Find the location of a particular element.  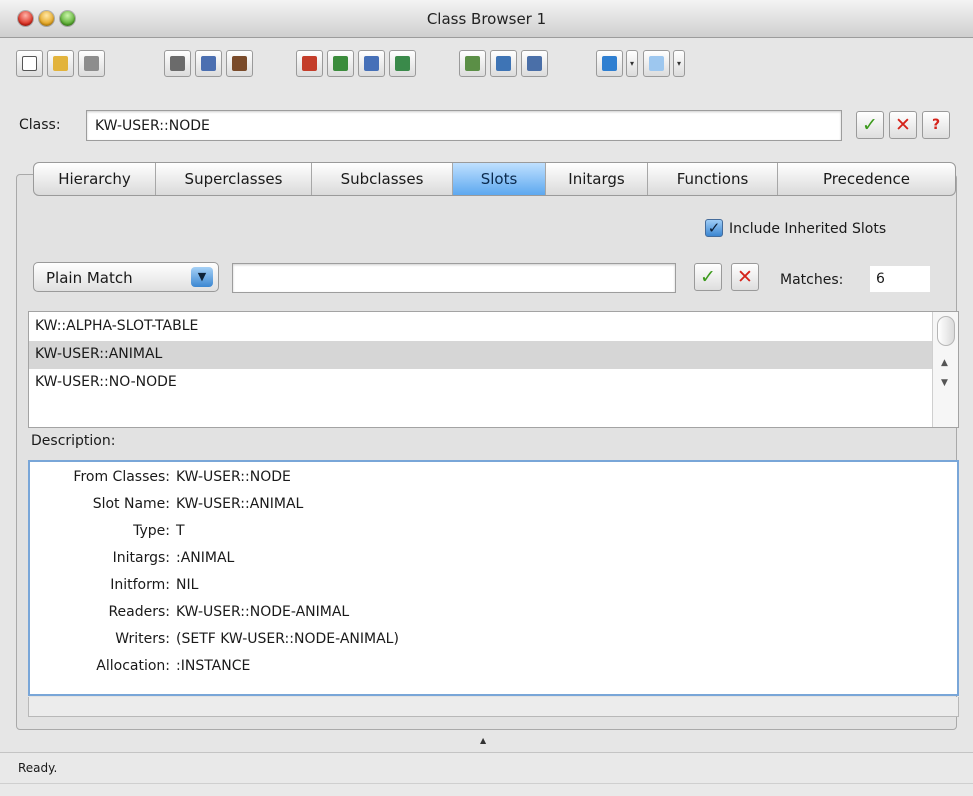

tab-slots: Slots is located at coordinates (499, 179).